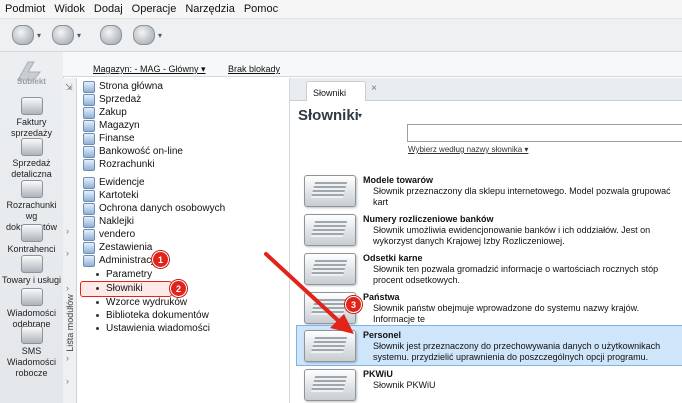 The height and width of the screenshot is (403, 682). I want to click on step-badge-1: 1, so click(160, 259).